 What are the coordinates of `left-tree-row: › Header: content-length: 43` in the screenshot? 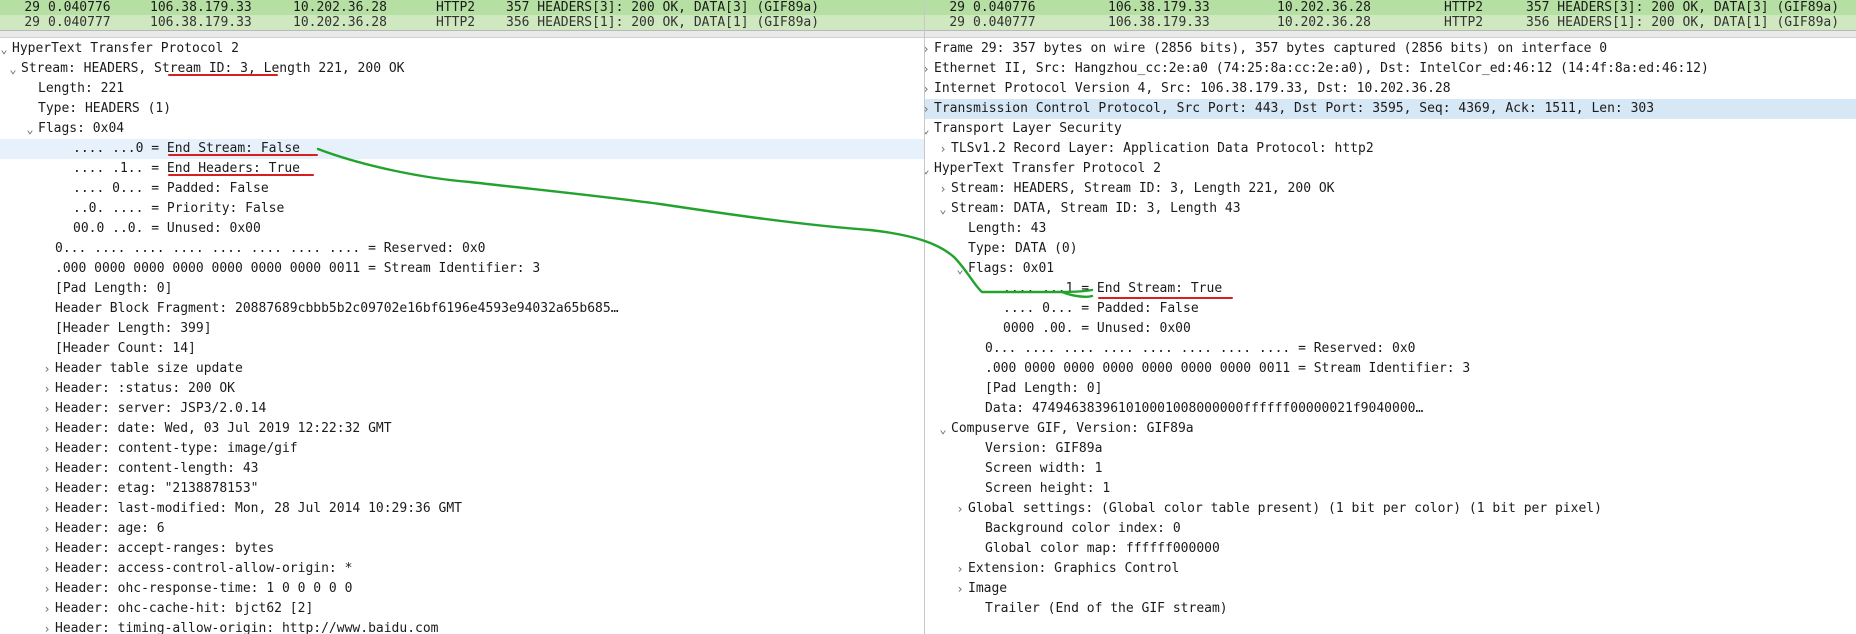 It's located at (462, 469).